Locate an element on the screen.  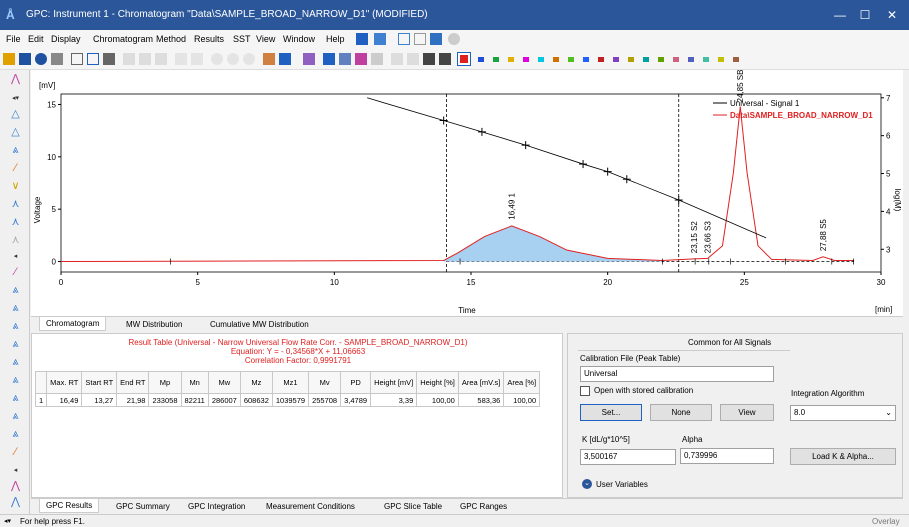
tab-gpc-slice-table: GPC Slice Table is located at coordinates (413, 506).